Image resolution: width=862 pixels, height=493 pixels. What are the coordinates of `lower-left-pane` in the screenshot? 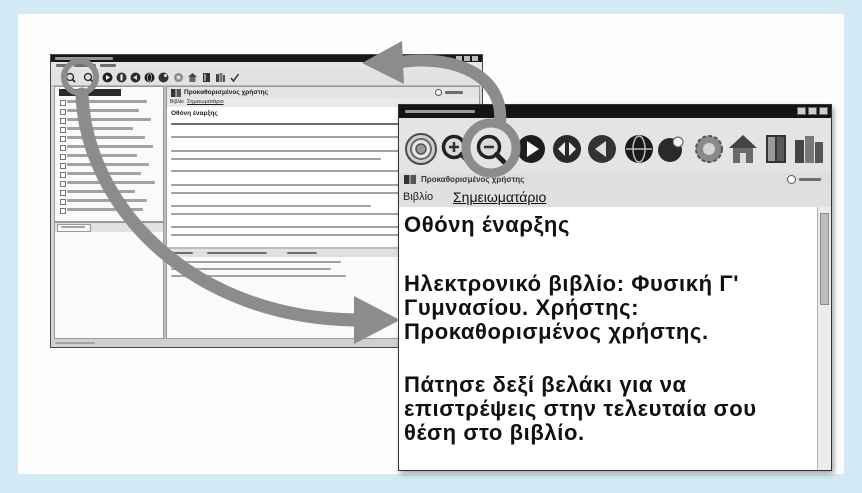 It's located at (109, 280).